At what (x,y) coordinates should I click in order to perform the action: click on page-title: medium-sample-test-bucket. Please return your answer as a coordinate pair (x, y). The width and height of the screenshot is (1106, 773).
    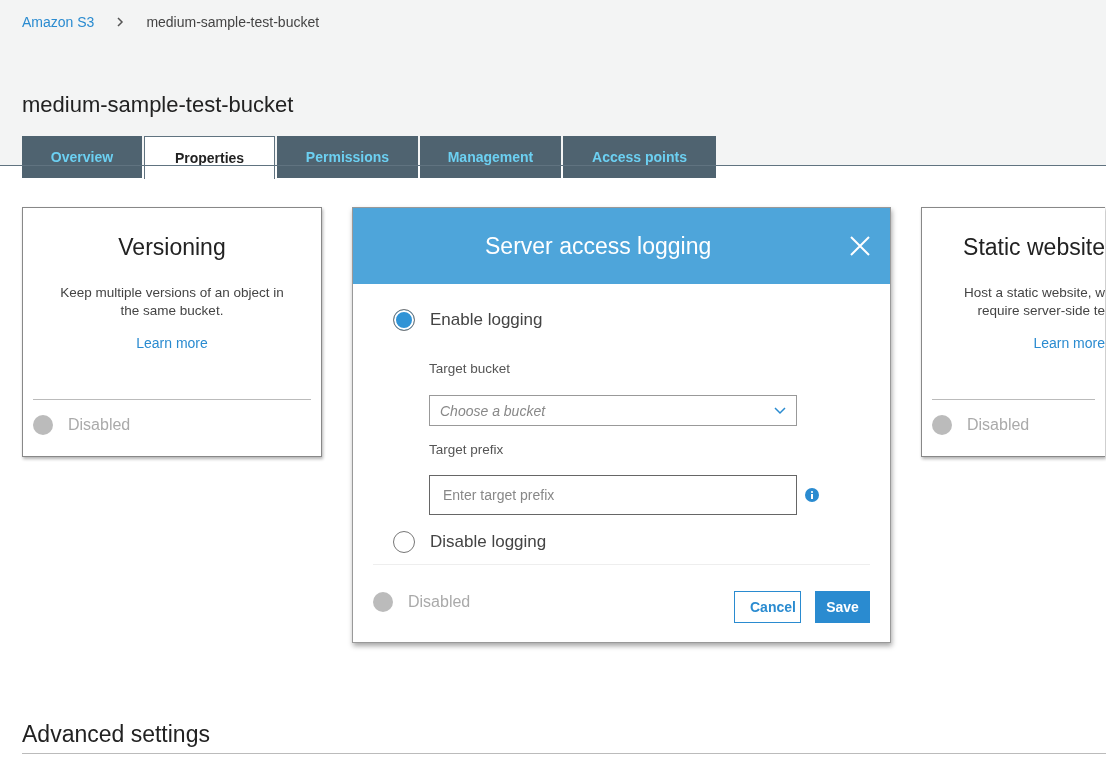
    Looking at the image, I should click on (158, 104).